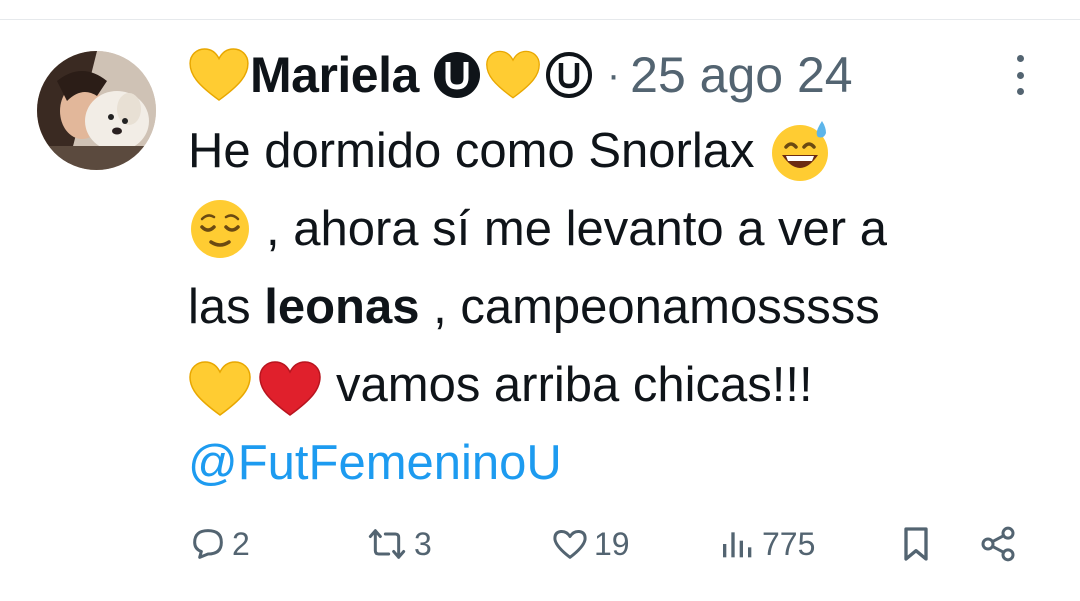 This screenshot has width=1080, height=601. Describe the element at coordinates (471, 151) in the screenshot. I see `text-segment: He dormido como Snorlax` at that location.